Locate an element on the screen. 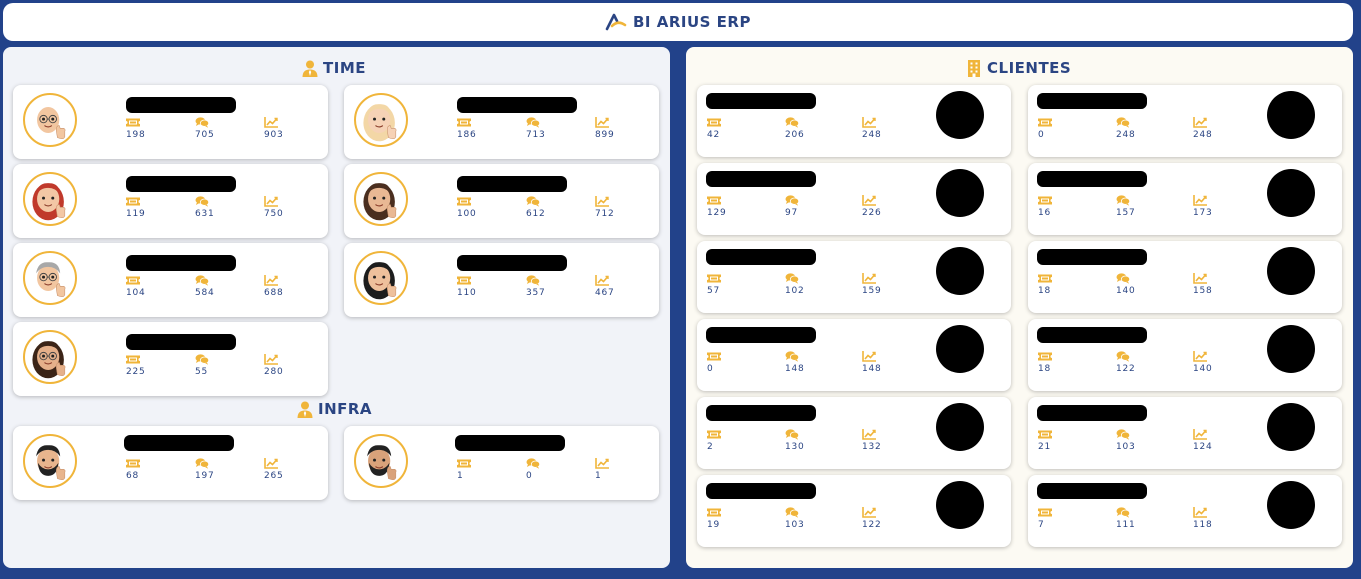 The image size is (1361, 579). stat-value: 159 is located at coordinates (872, 291).